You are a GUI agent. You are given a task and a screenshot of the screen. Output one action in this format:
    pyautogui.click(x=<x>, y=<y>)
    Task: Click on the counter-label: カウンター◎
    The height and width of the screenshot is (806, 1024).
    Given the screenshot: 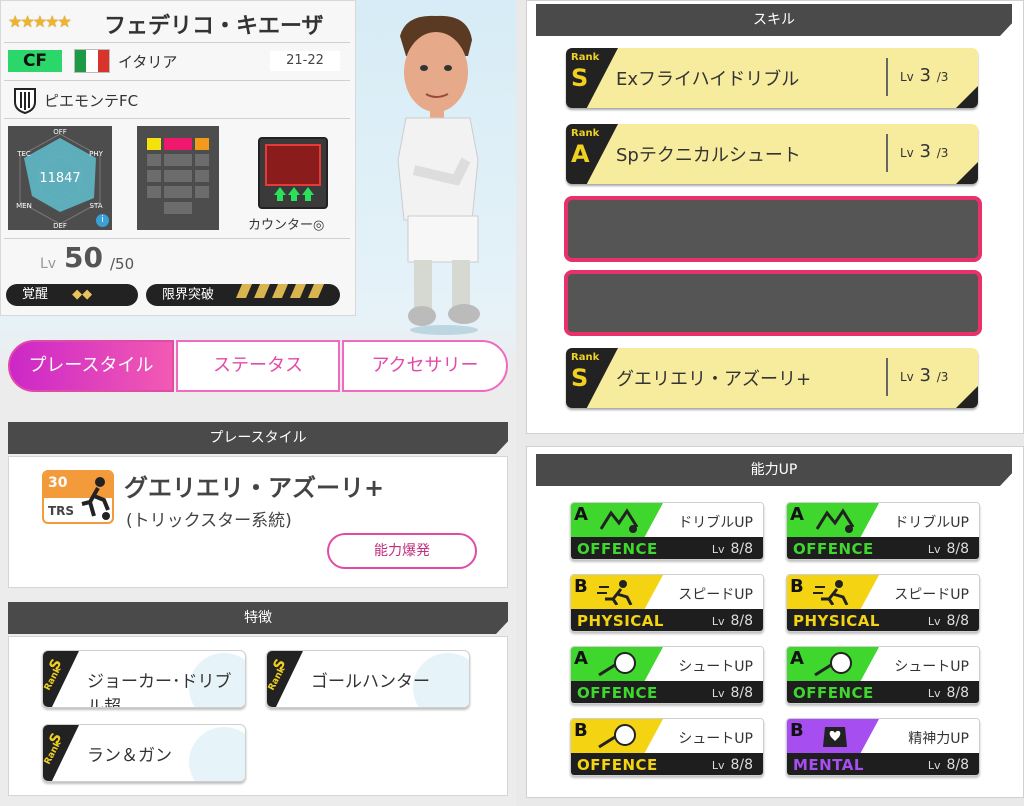 What is the action you would take?
    pyautogui.click(x=286, y=225)
    